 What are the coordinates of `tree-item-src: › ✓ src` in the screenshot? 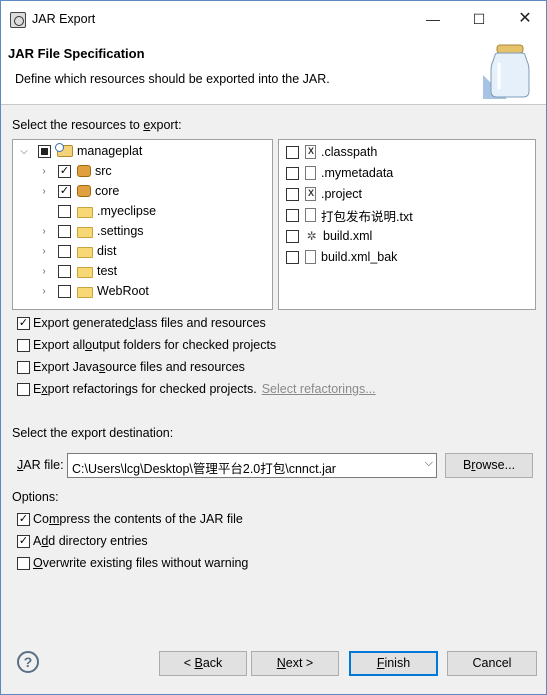 It's located at (75, 171).